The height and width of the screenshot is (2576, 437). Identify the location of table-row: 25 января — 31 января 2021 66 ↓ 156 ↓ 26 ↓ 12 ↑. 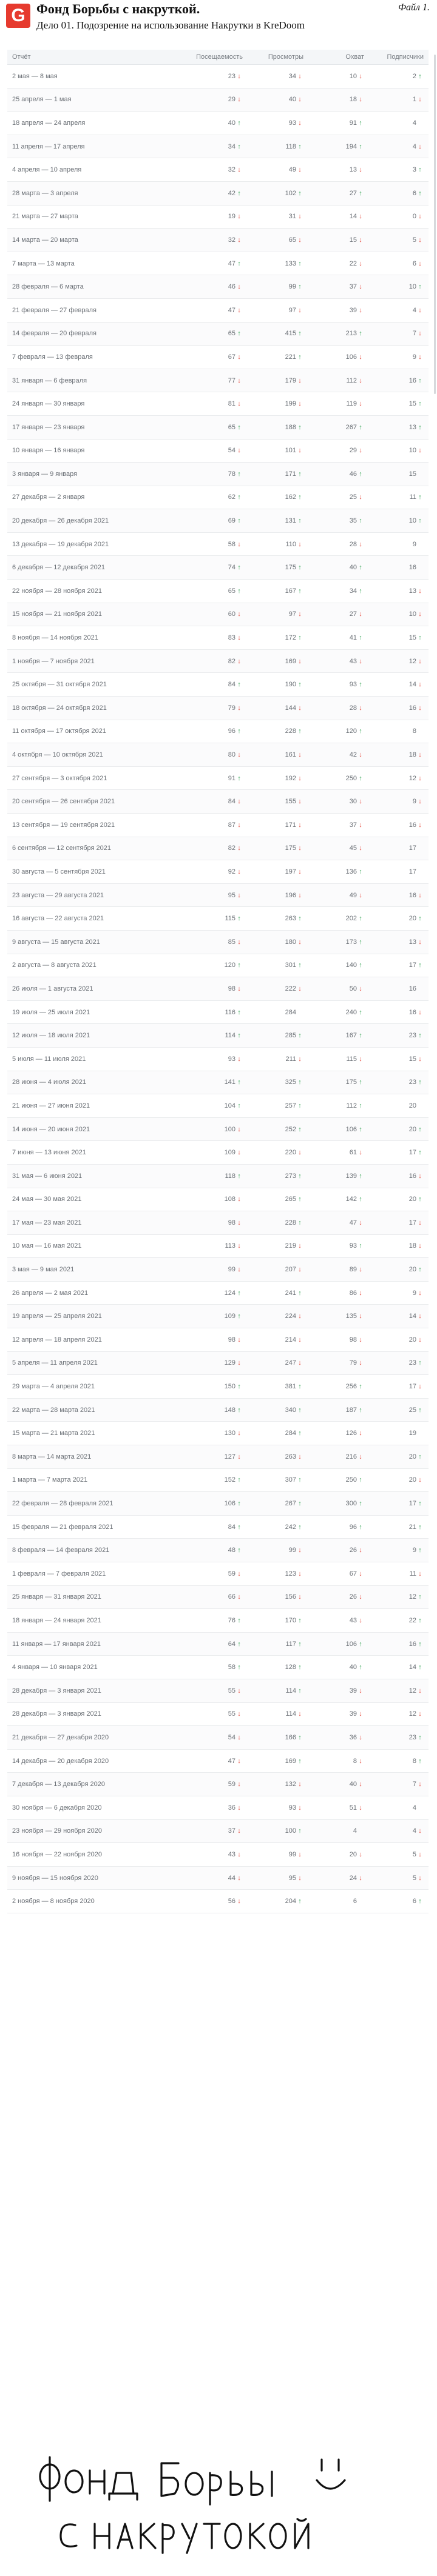
(218, 1597).